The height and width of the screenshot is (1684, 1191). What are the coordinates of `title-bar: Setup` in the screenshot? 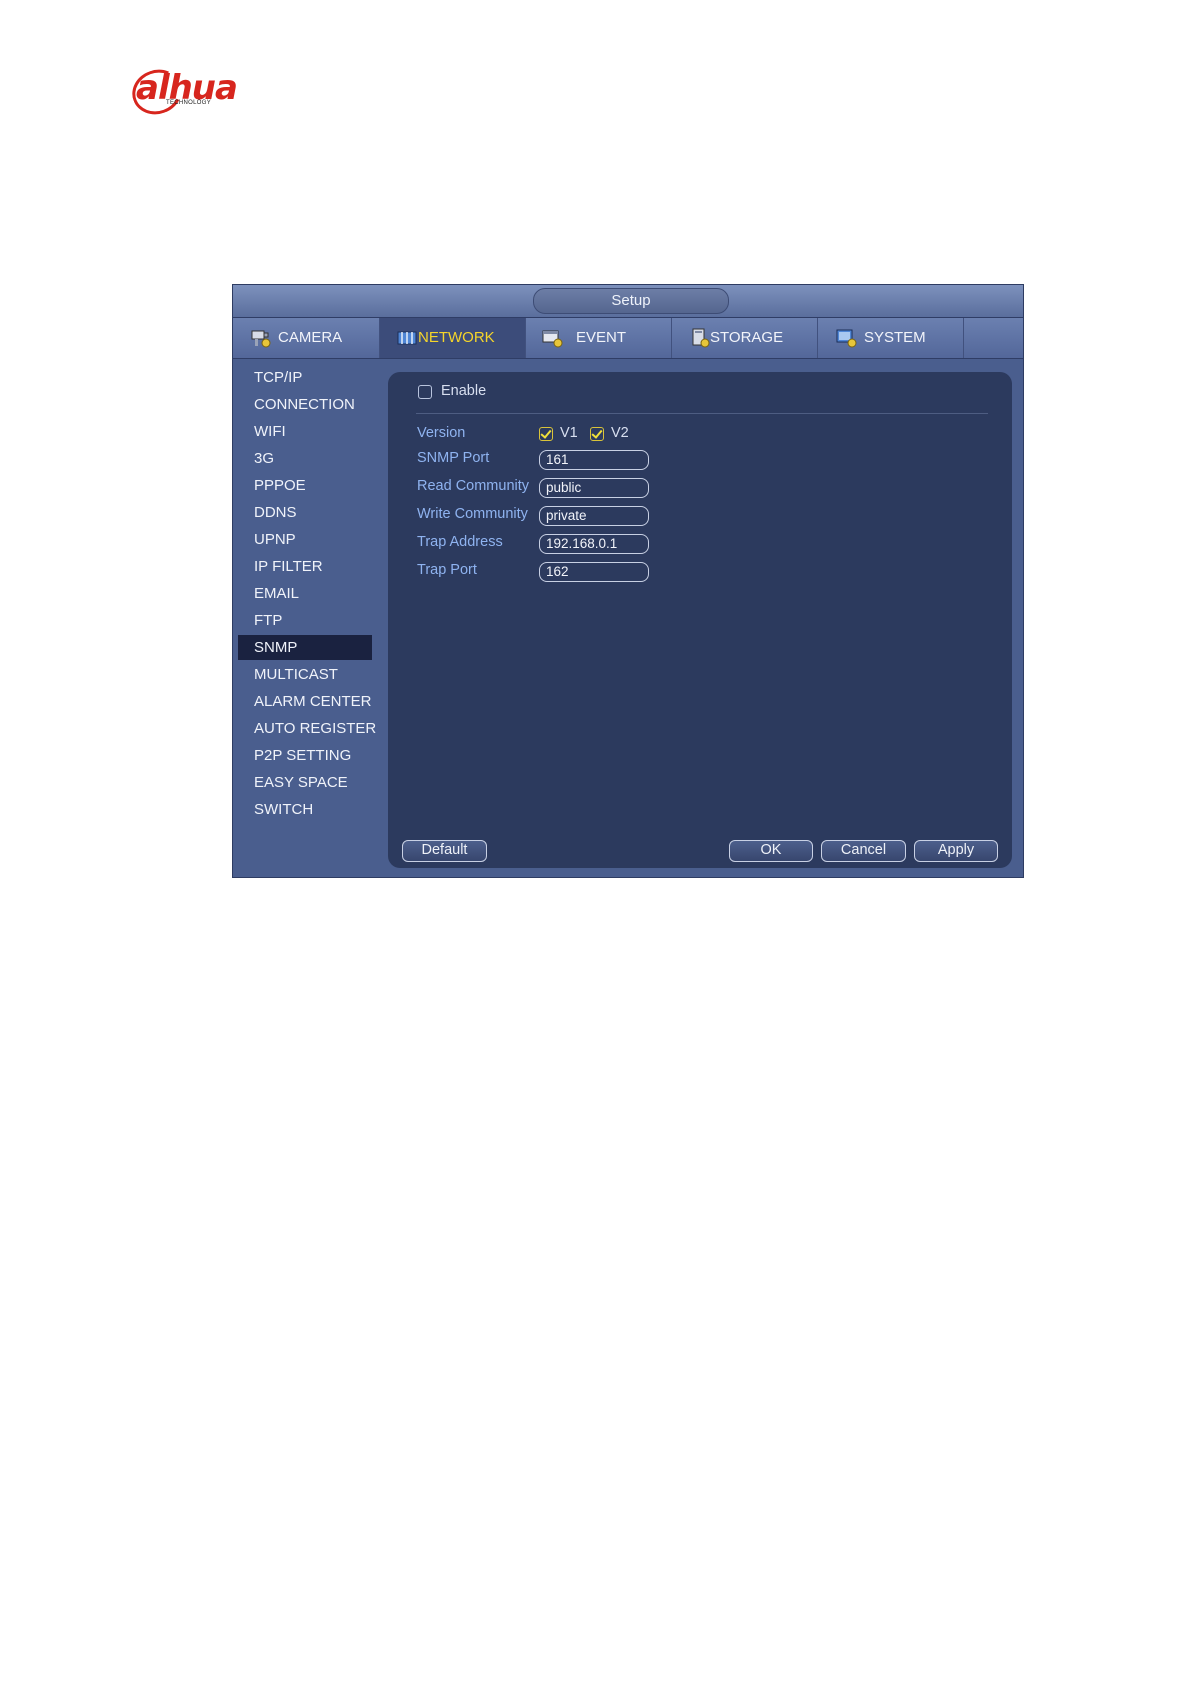 It's located at (628, 301).